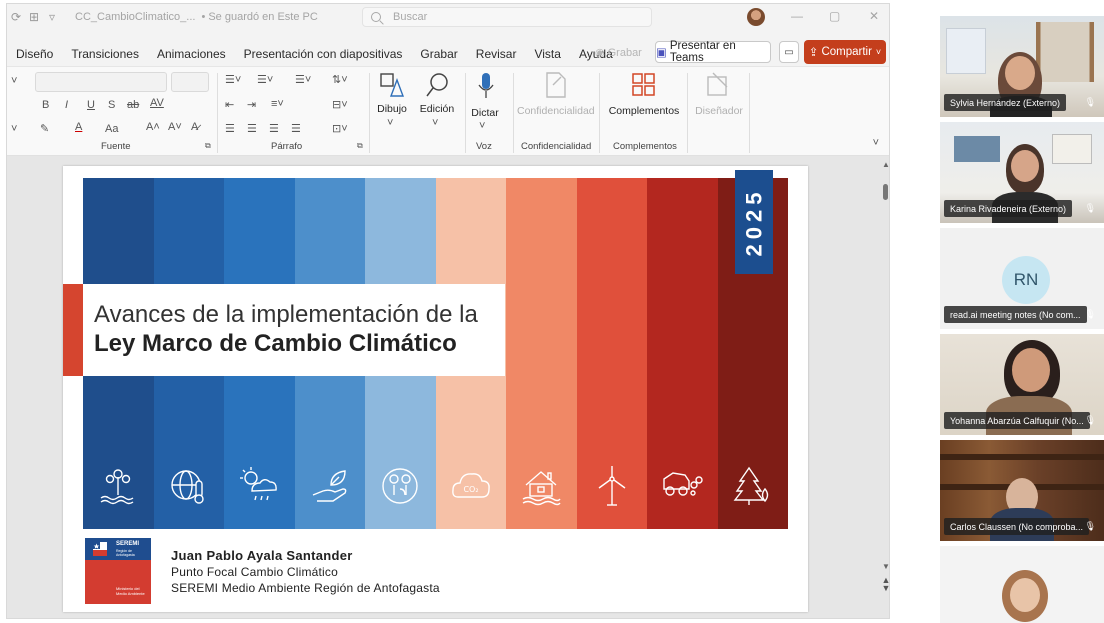 This screenshot has height=623, width=1104. What do you see at coordinates (133, 105) in the screenshot?
I see `strikethrough-icon: ab` at bounding box center [133, 105].